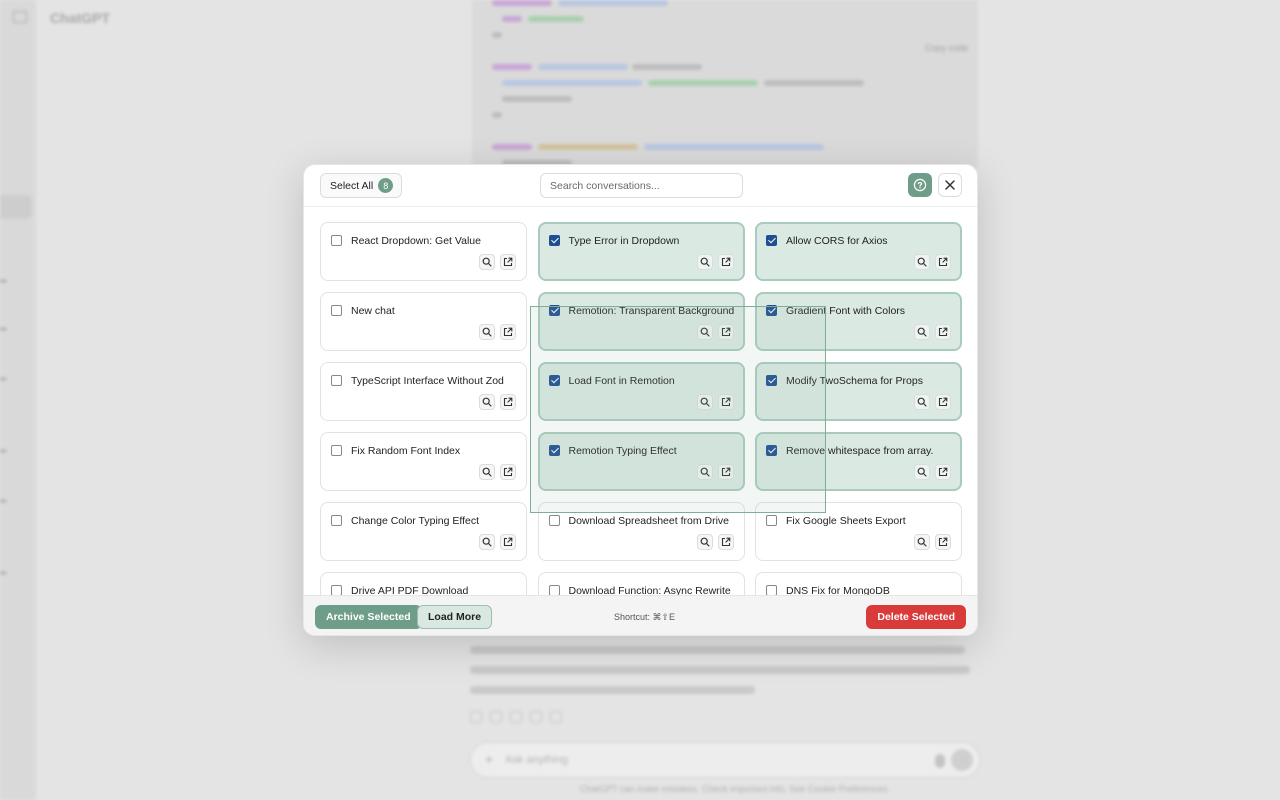  What do you see at coordinates (641, 391) in the screenshot?
I see `conversation-card: Load Font in Remotion` at bounding box center [641, 391].